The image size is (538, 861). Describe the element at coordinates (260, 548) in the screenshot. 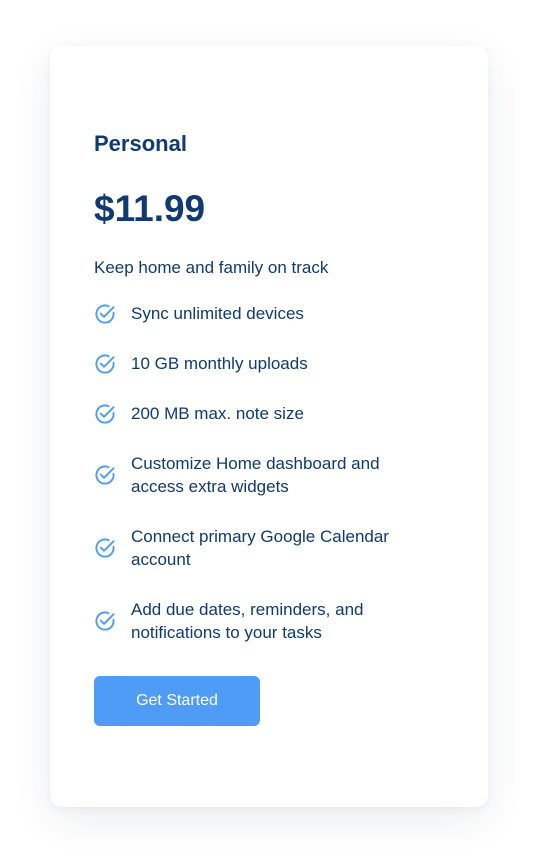

I see `feature-label: Connect primary Google Calendar account` at that location.